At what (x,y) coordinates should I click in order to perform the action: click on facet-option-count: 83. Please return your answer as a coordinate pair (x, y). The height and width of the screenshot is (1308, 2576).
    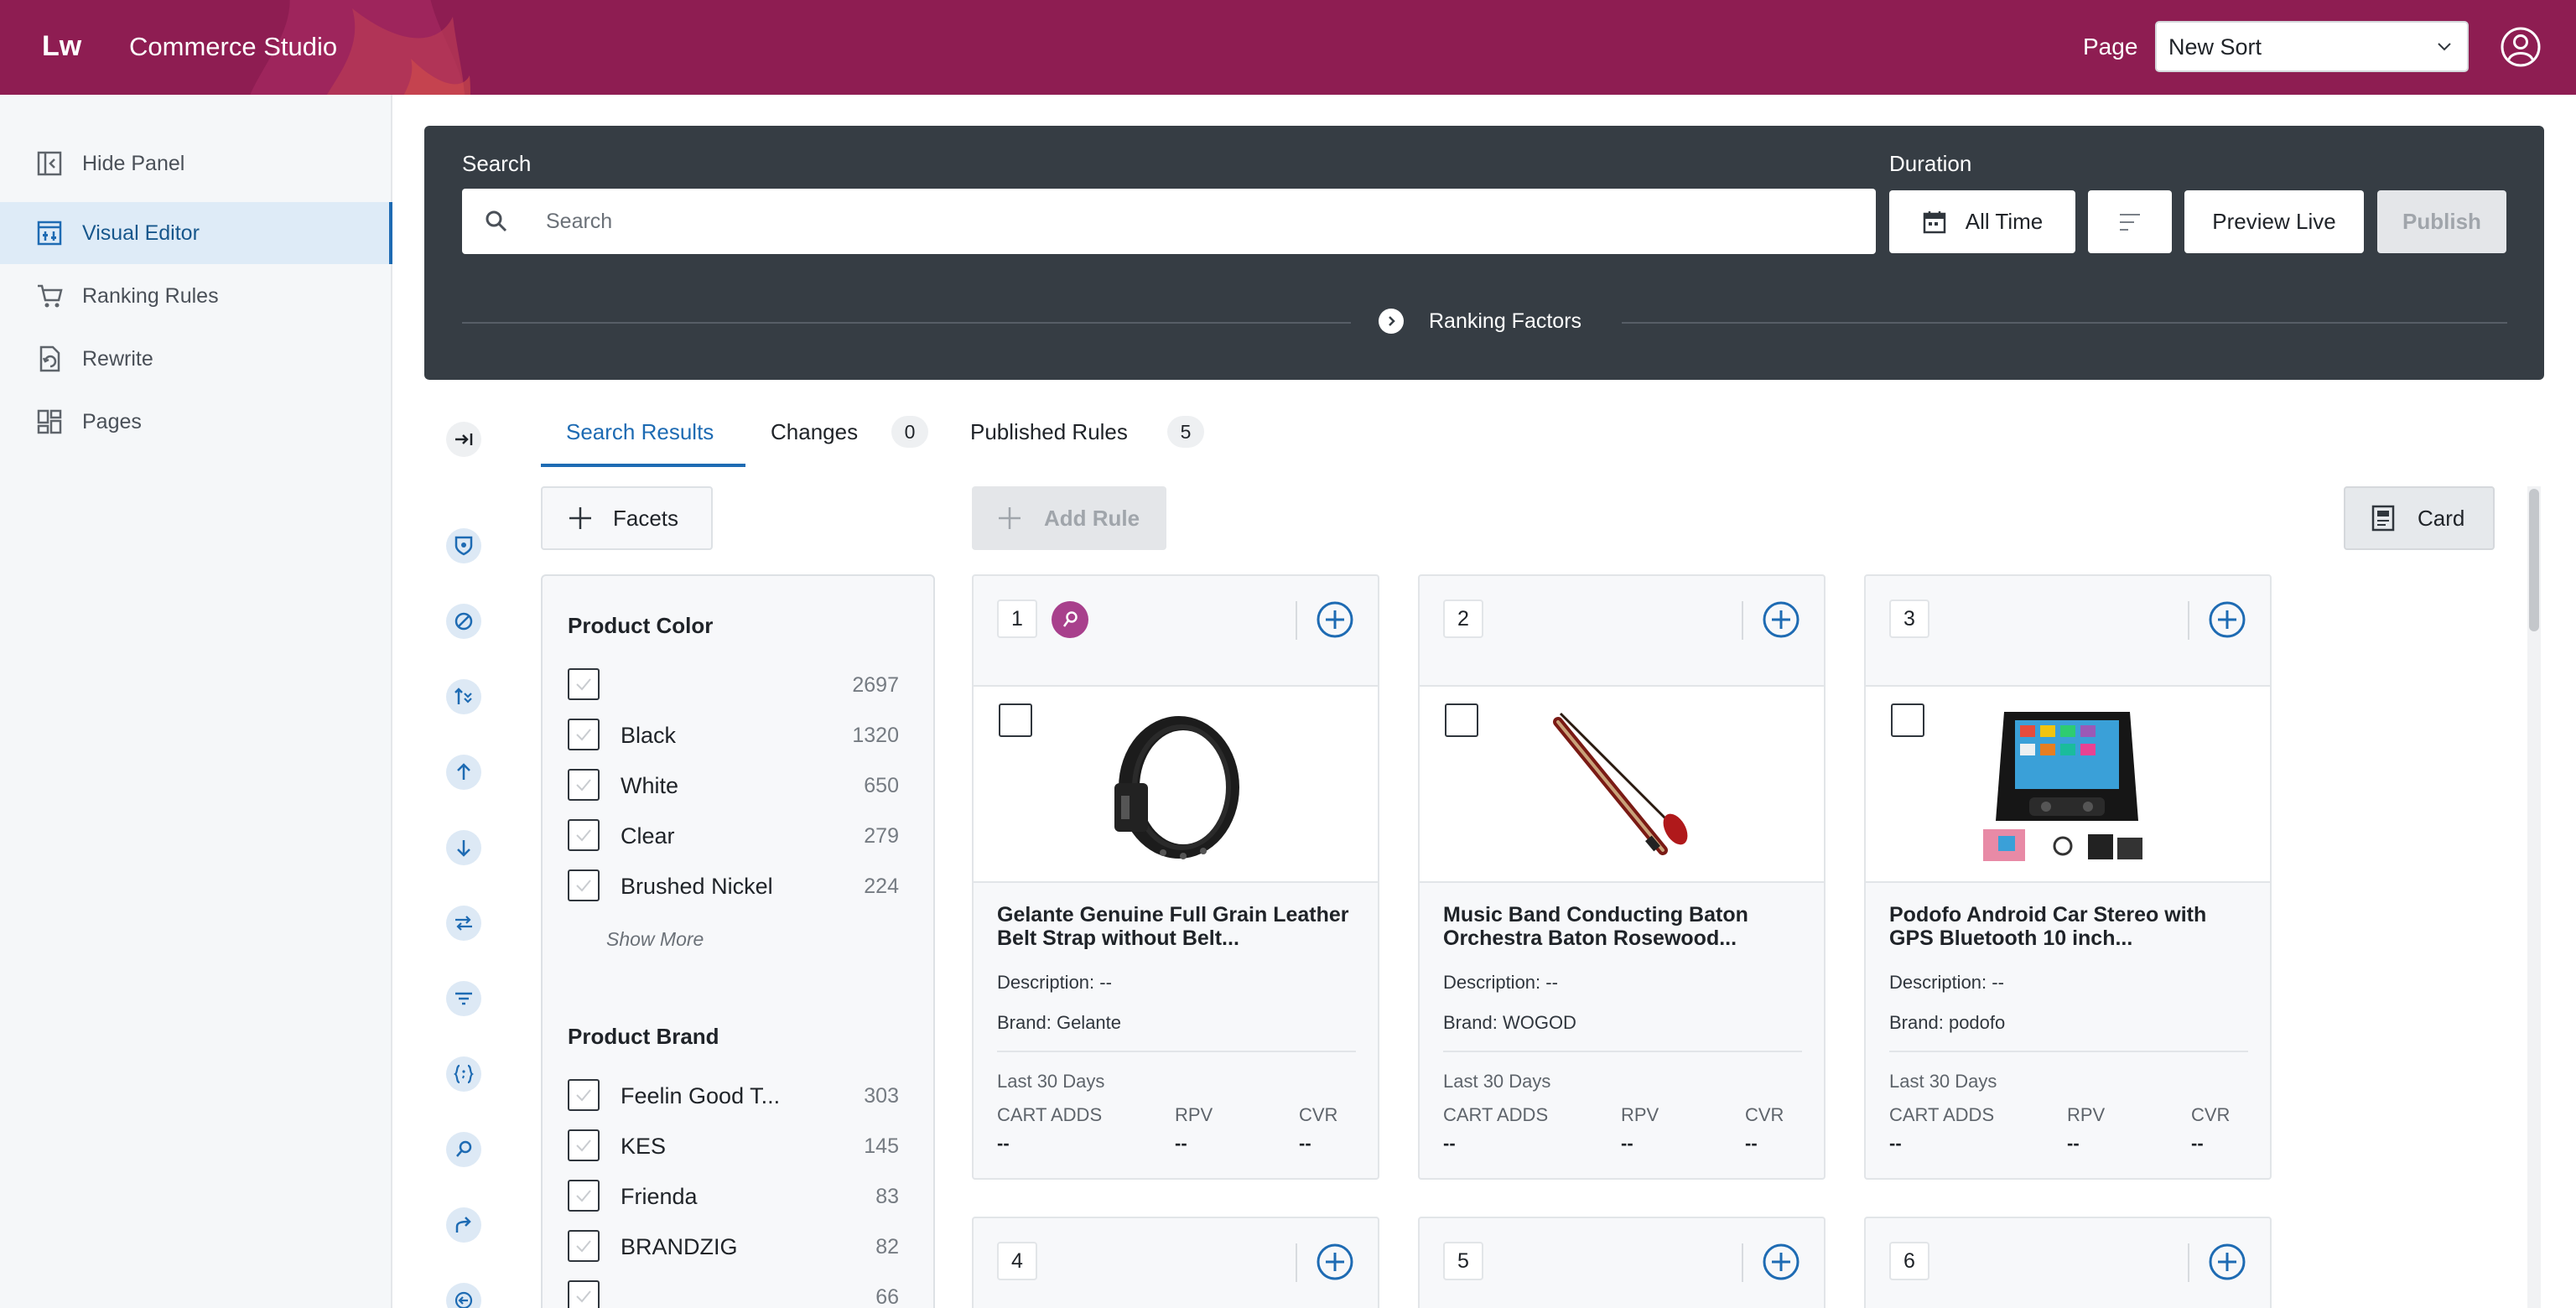
    Looking at the image, I should click on (887, 1196).